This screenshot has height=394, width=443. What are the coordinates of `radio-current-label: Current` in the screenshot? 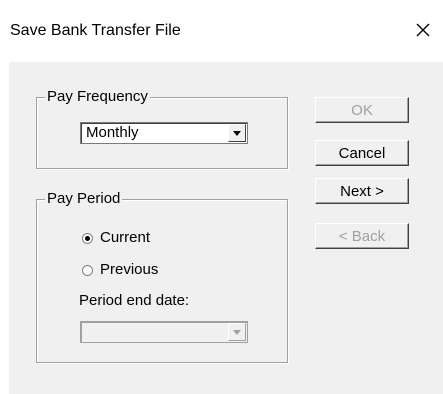 It's located at (125, 237).